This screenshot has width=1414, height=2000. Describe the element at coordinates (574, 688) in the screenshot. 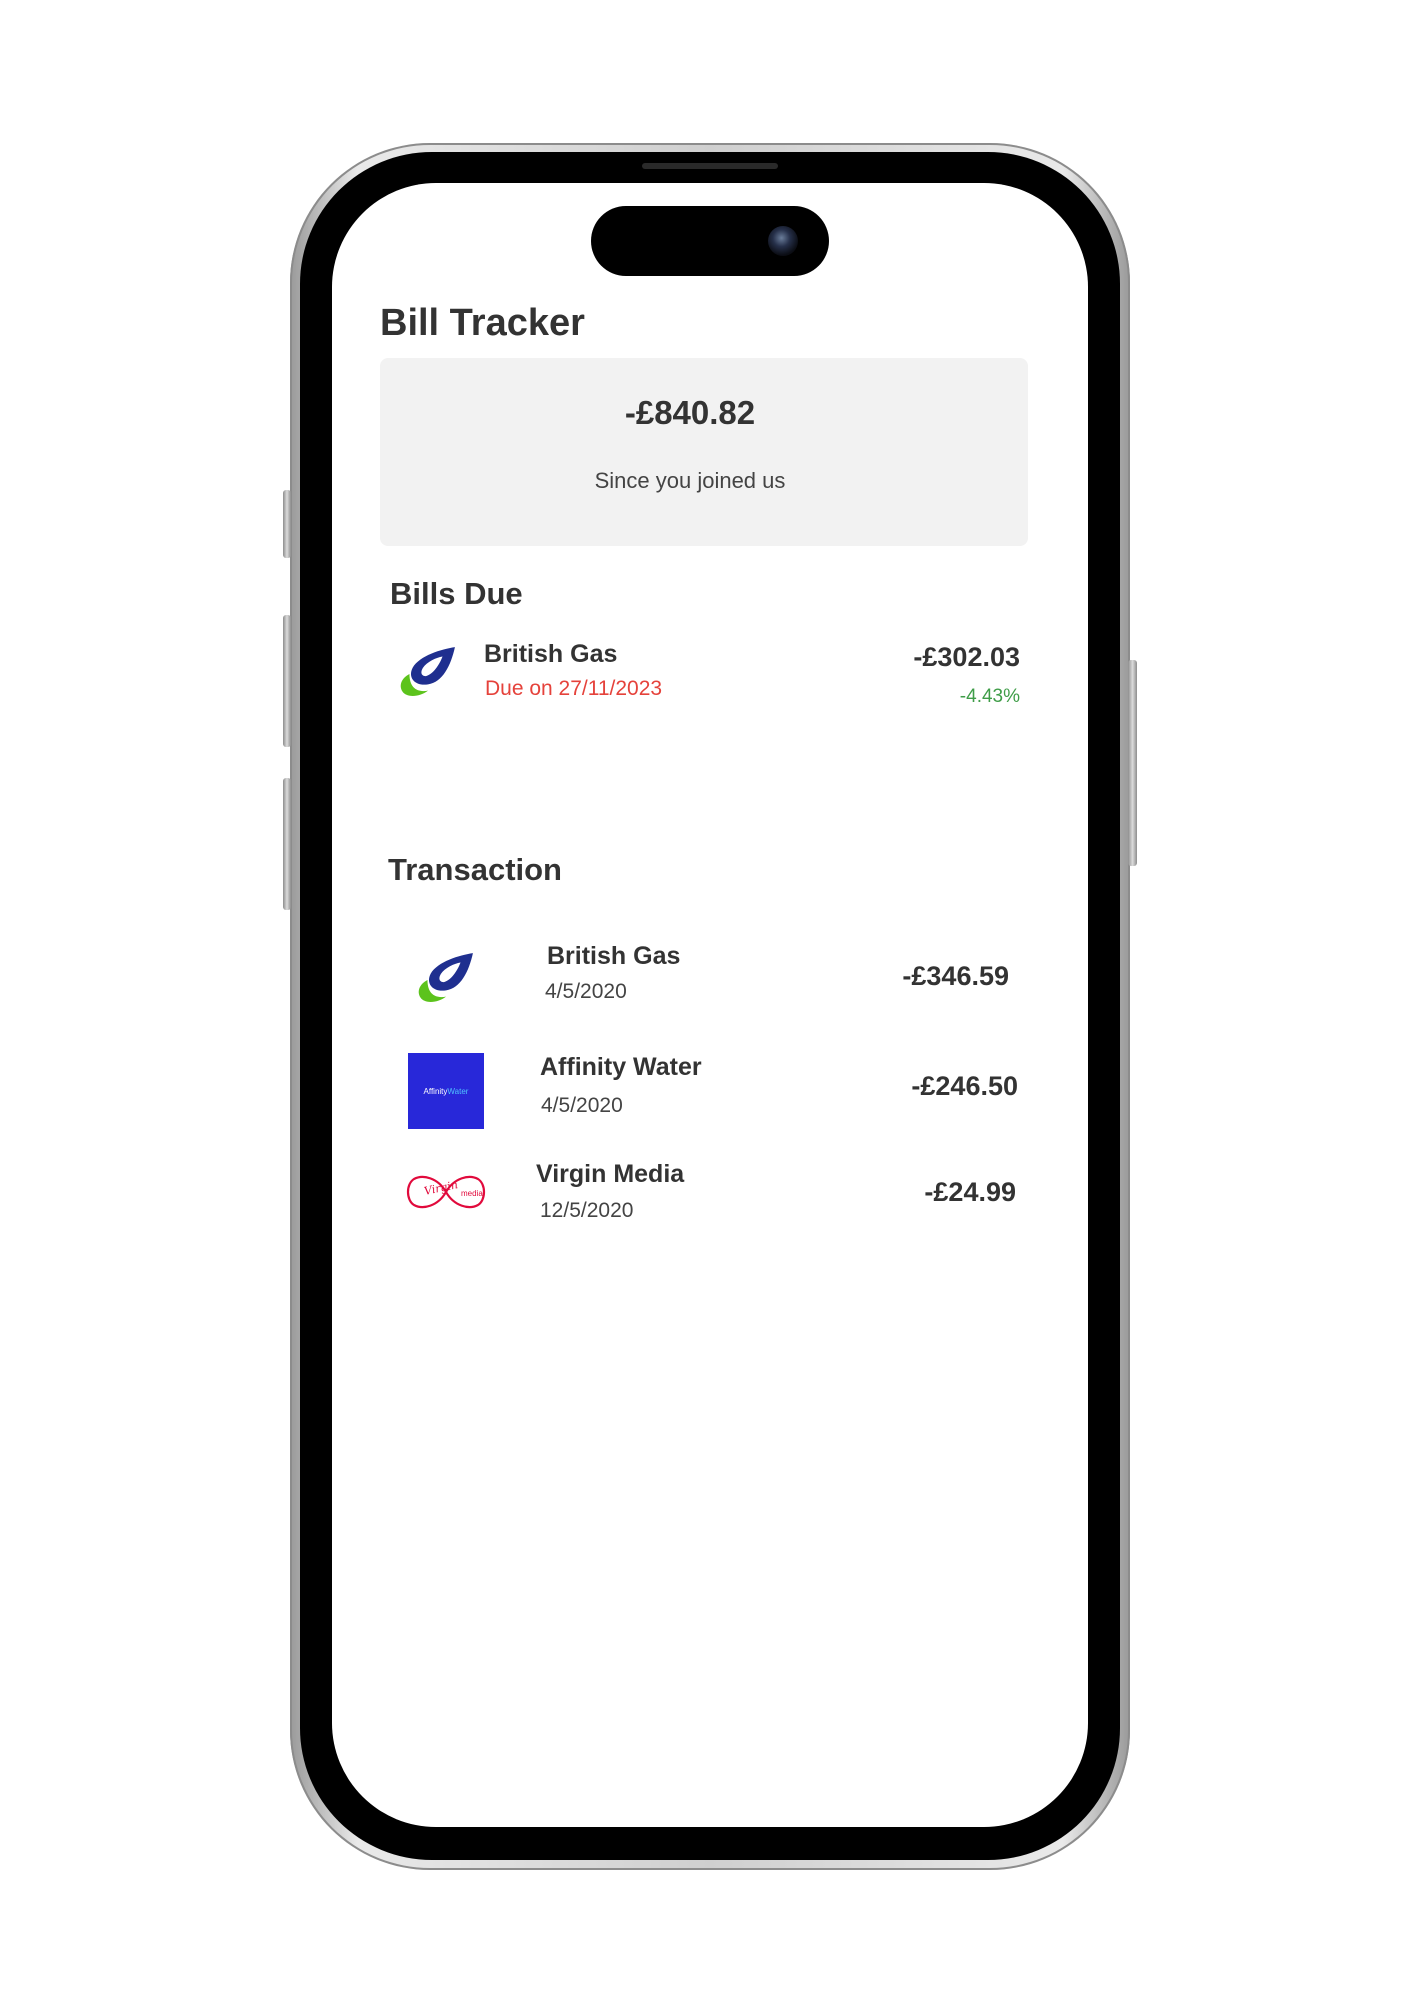

I see `bill-due-date: Due on 27/11/2023` at that location.